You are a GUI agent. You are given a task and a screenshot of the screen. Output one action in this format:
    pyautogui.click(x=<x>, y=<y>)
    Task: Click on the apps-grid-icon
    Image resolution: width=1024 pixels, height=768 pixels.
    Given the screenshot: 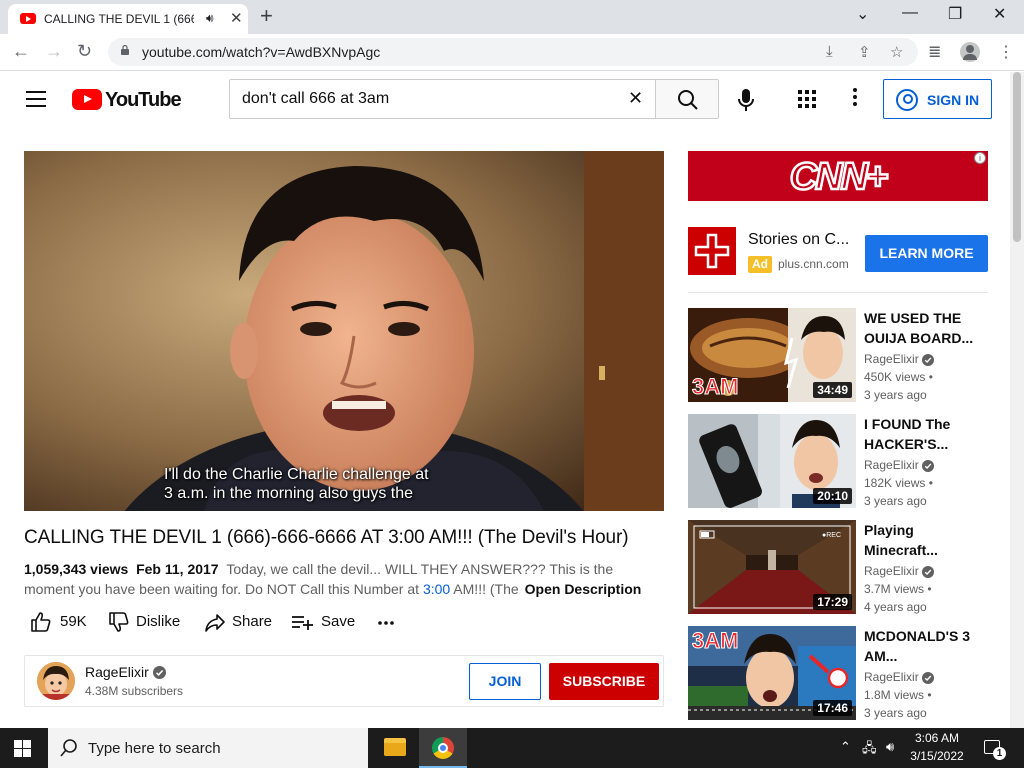 What is the action you would take?
    pyautogui.click(x=807, y=99)
    